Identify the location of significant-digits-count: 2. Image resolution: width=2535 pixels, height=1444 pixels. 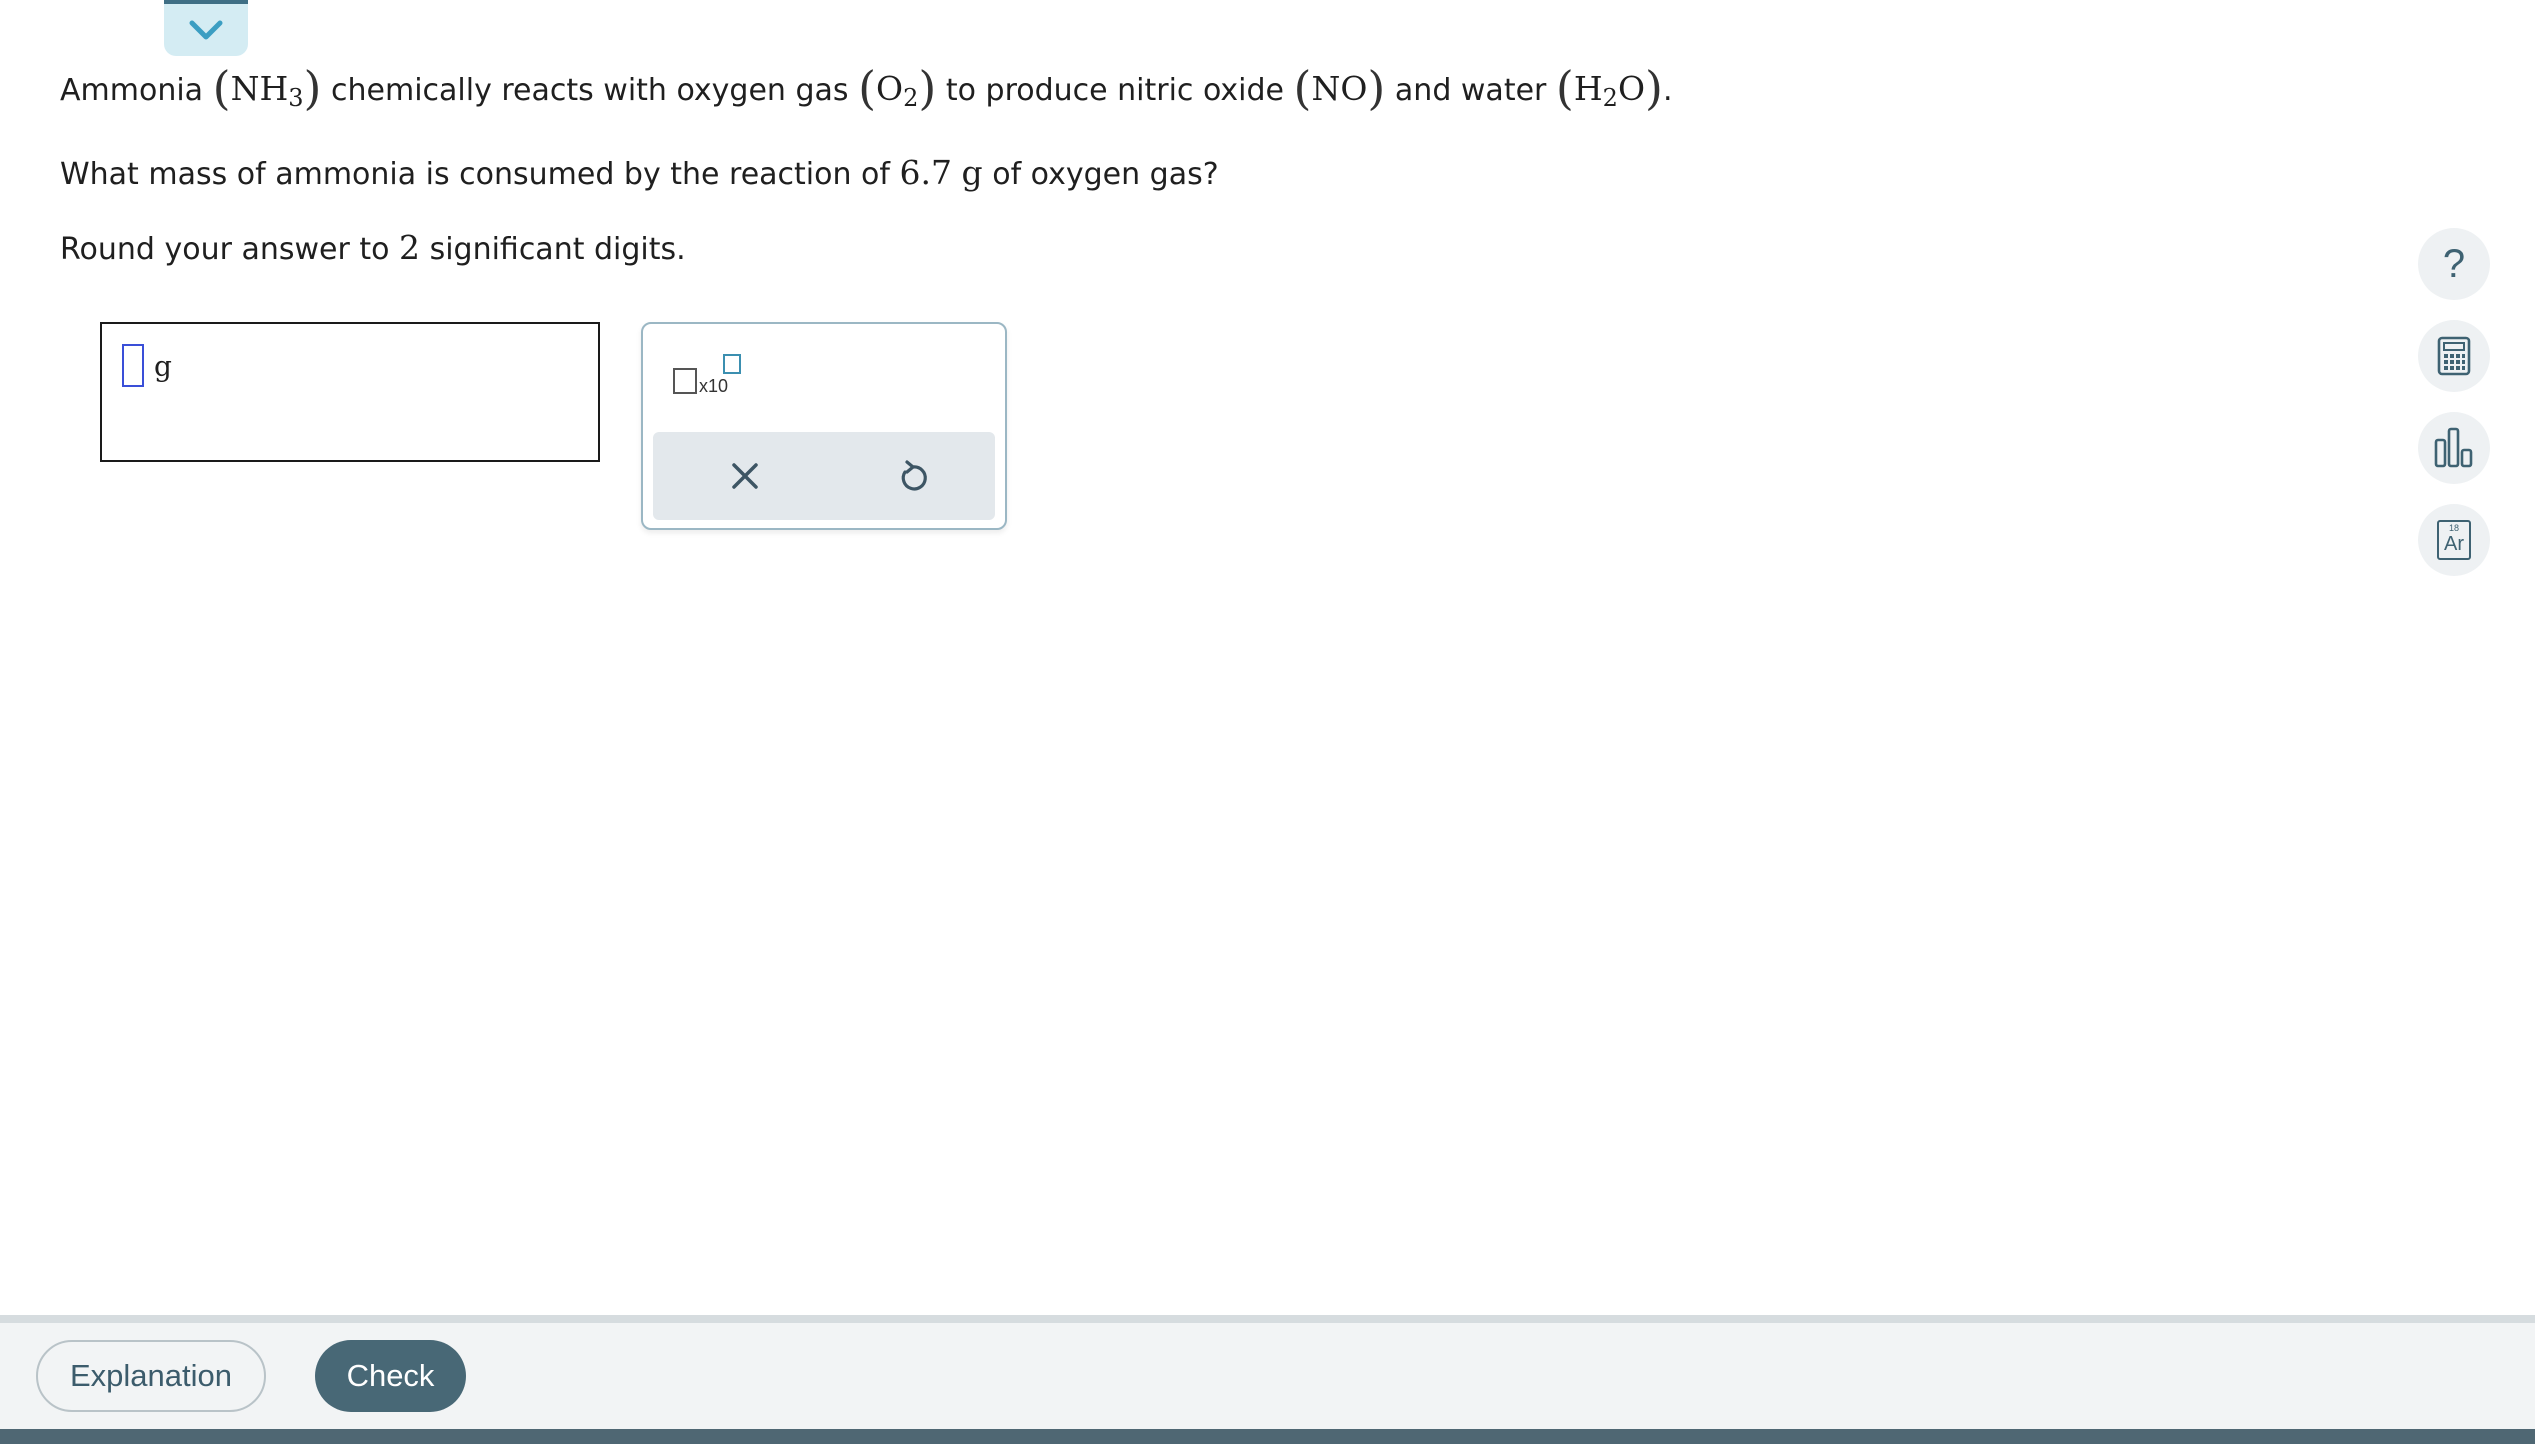
(410, 247).